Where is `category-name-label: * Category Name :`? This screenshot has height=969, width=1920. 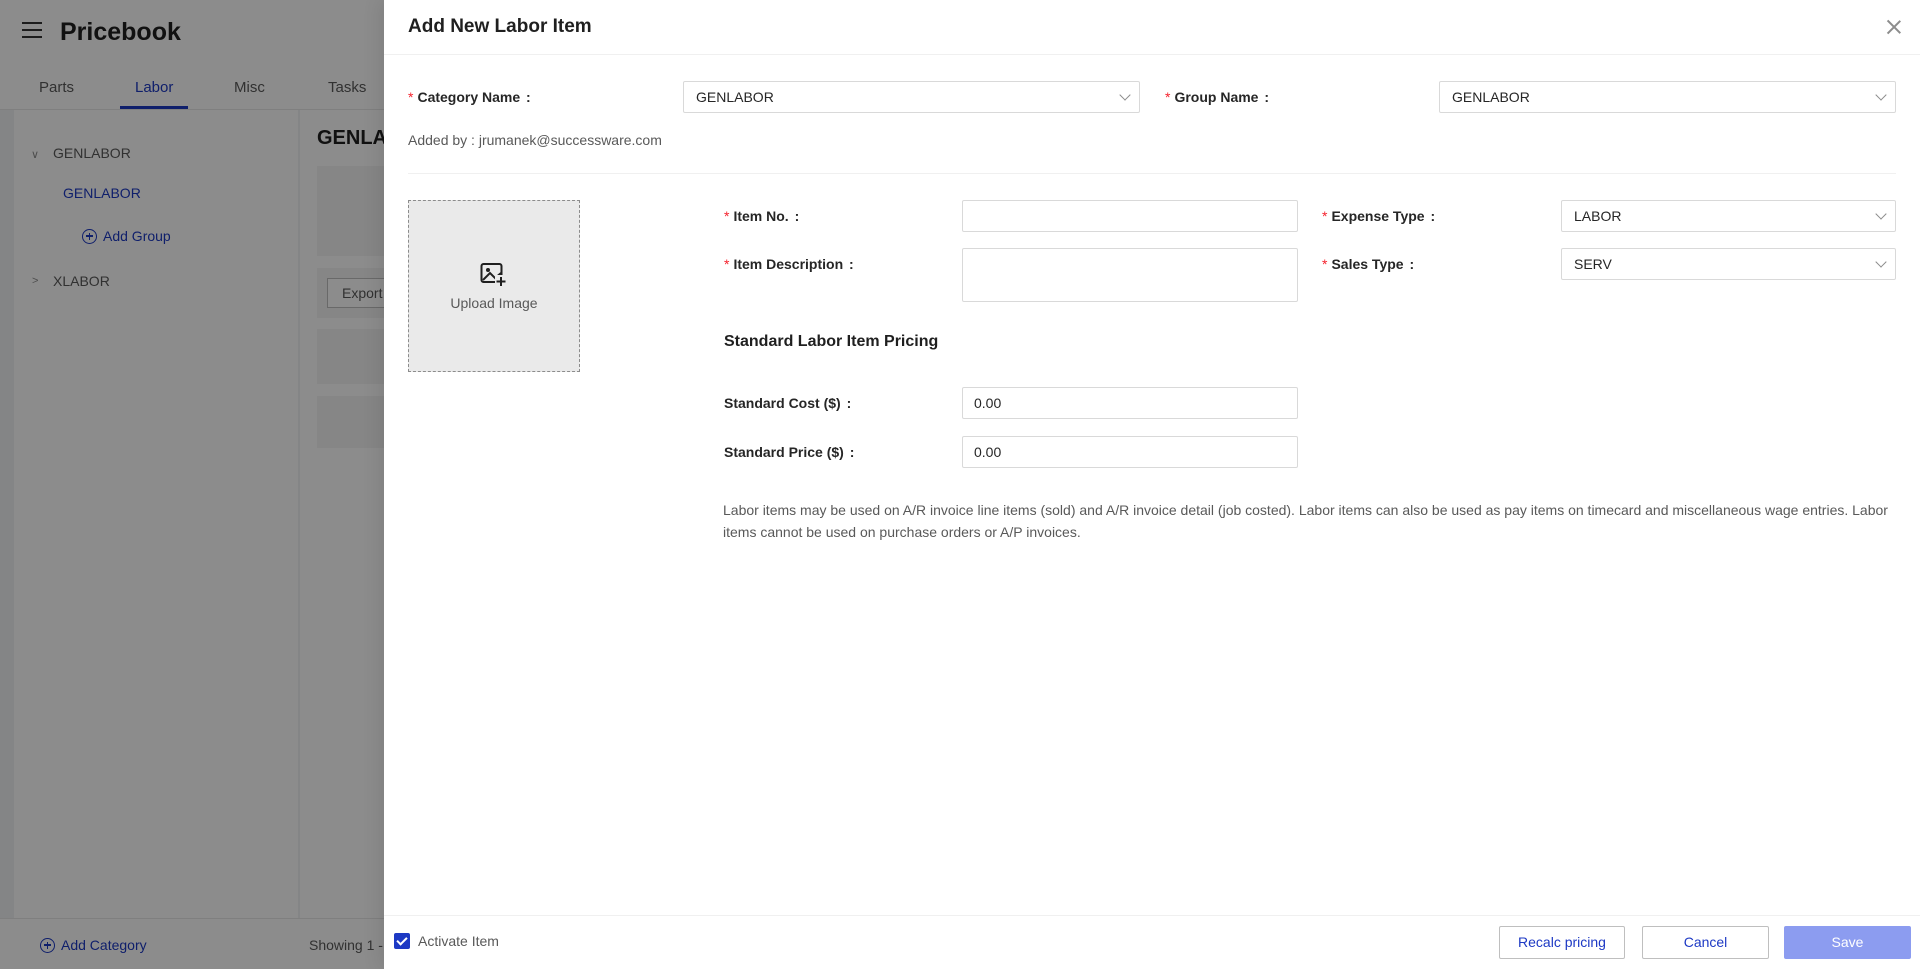 category-name-label: * Category Name : is located at coordinates (469, 97).